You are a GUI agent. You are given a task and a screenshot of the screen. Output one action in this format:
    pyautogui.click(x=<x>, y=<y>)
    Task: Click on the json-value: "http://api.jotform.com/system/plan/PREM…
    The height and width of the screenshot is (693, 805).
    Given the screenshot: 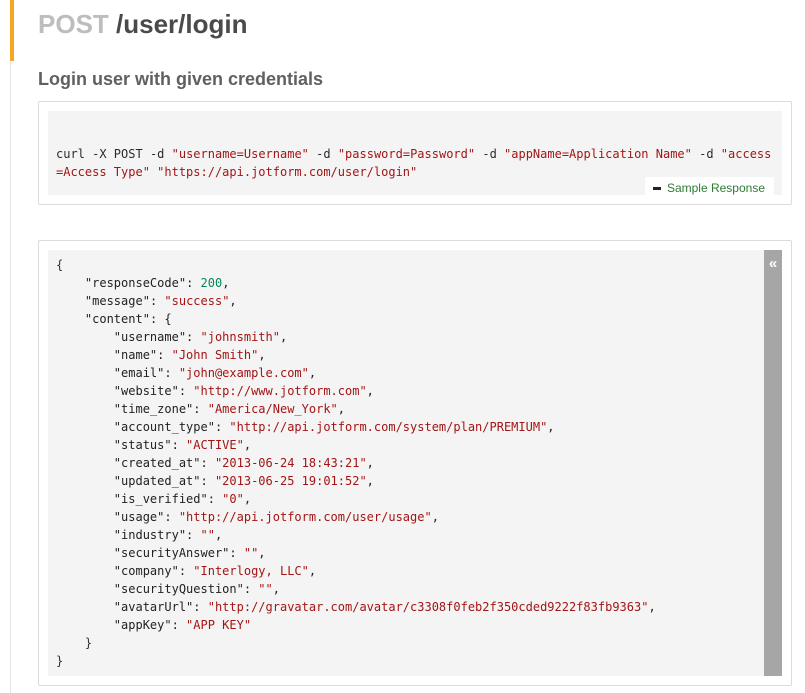 What is the action you would take?
    pyautogui.click(x=388, y=427)
    